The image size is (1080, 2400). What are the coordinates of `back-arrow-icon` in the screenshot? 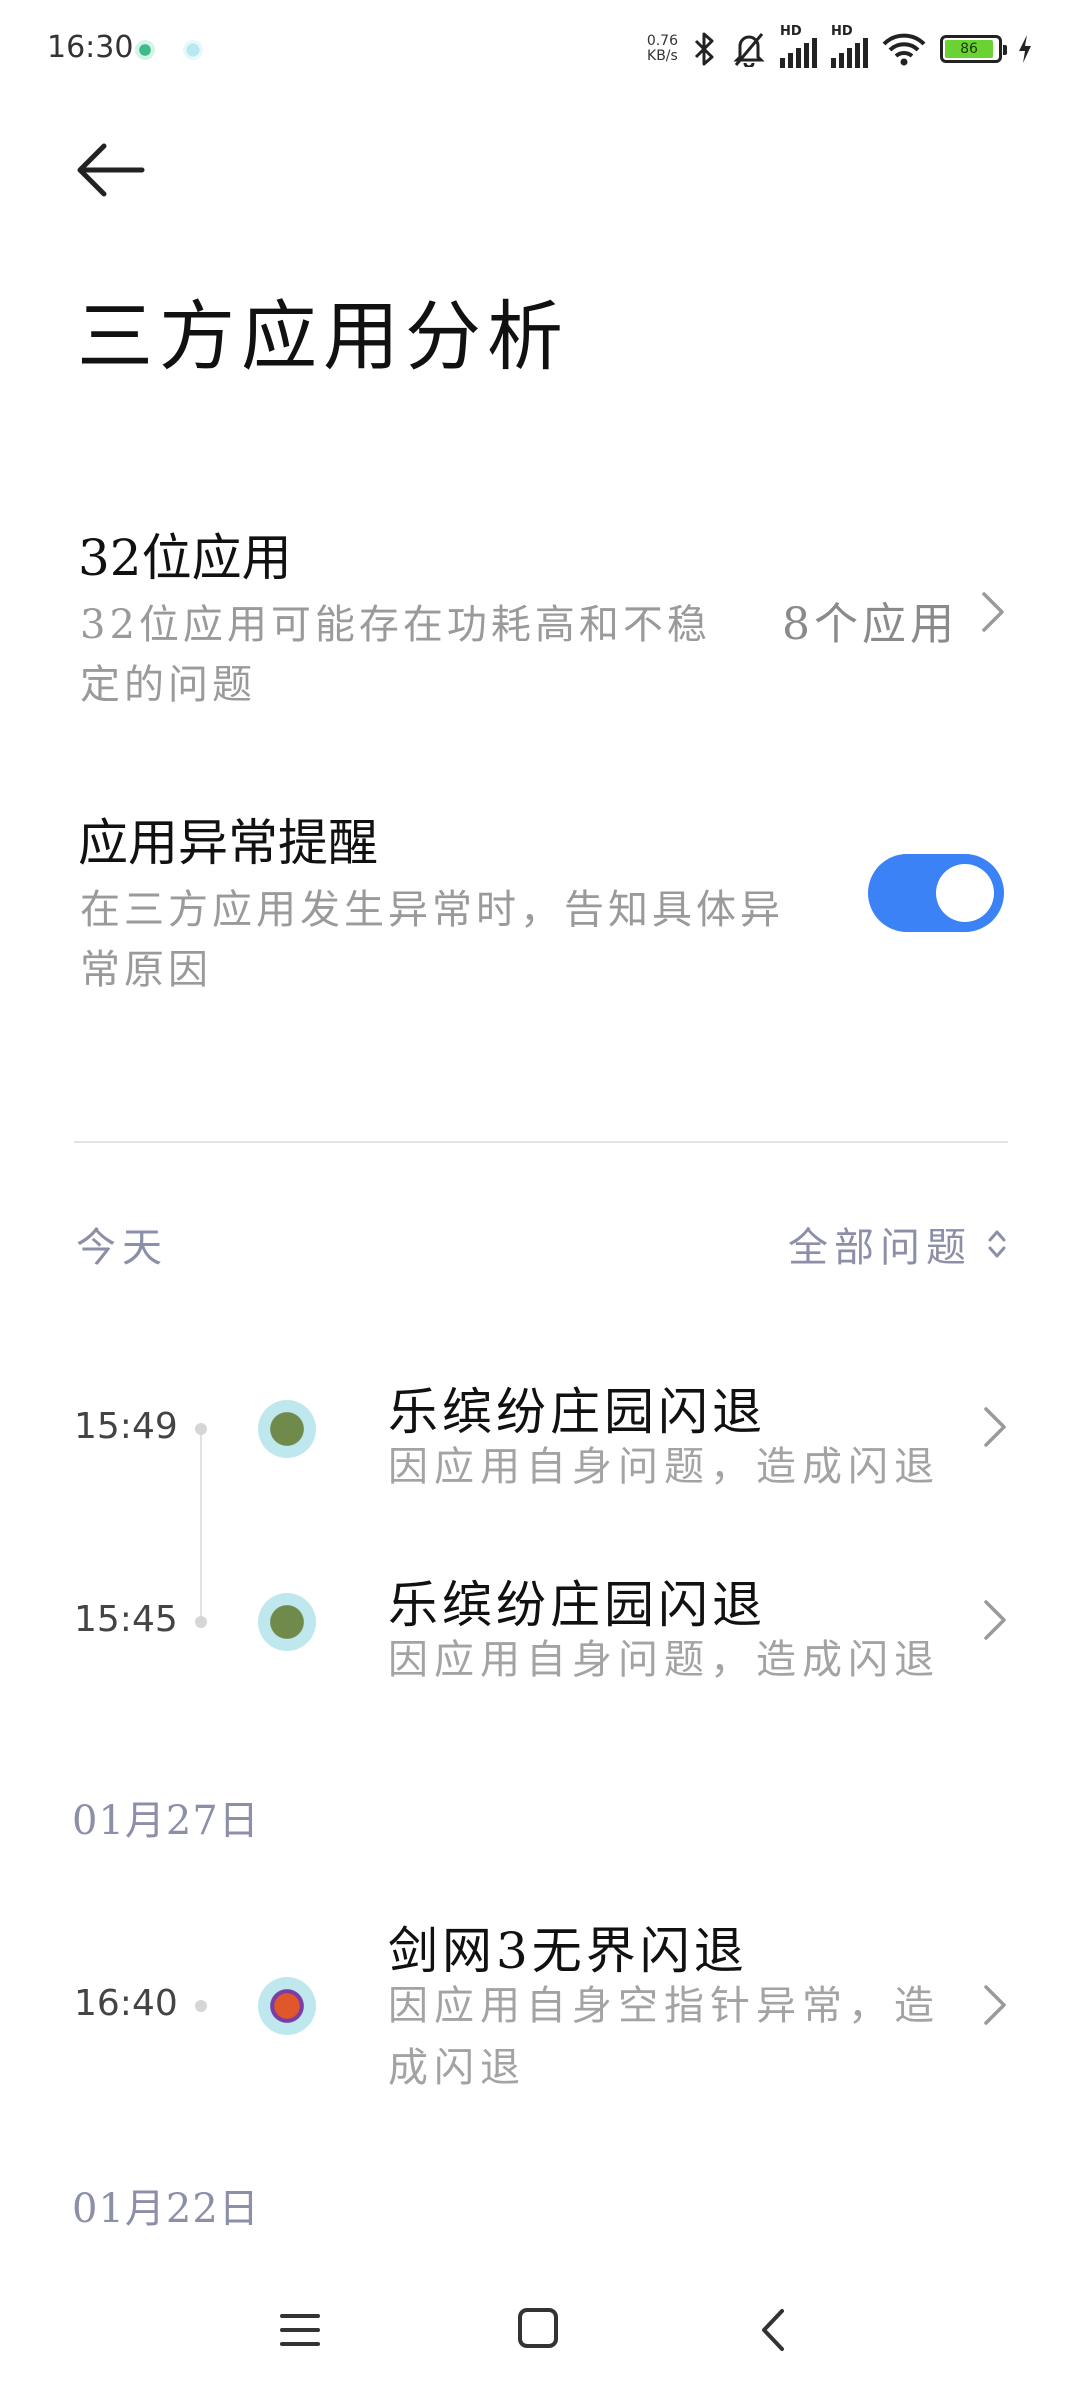 It's located at (111, 170).